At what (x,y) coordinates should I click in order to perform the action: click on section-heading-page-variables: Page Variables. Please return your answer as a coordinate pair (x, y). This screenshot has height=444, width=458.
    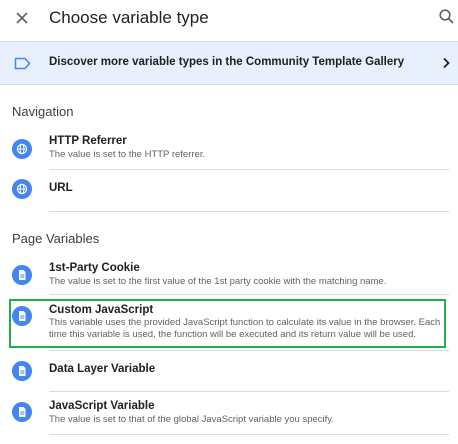
    Looking at the image, I should click on (56, 238).